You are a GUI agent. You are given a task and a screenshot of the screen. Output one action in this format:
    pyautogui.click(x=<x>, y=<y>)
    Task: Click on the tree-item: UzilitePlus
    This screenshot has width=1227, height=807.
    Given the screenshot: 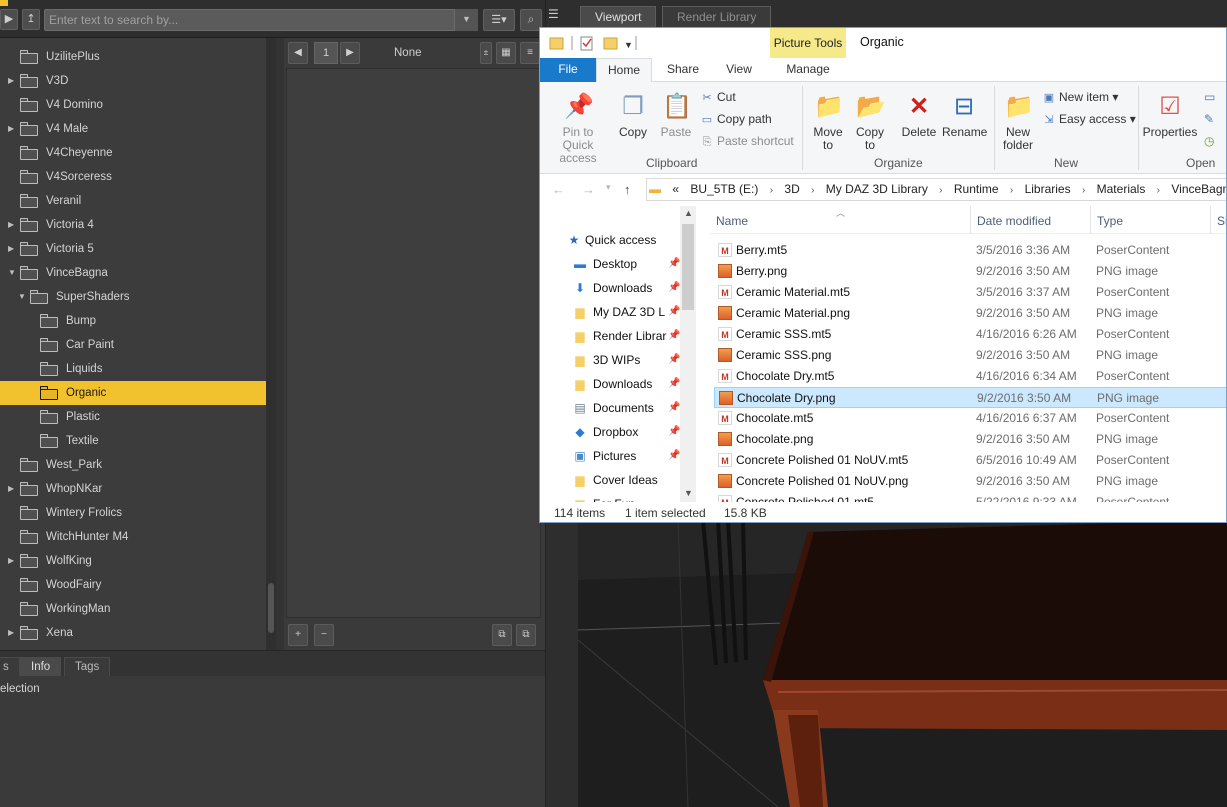 What is the action you would take?
    pyautogui.click(x=133, y=57)
    